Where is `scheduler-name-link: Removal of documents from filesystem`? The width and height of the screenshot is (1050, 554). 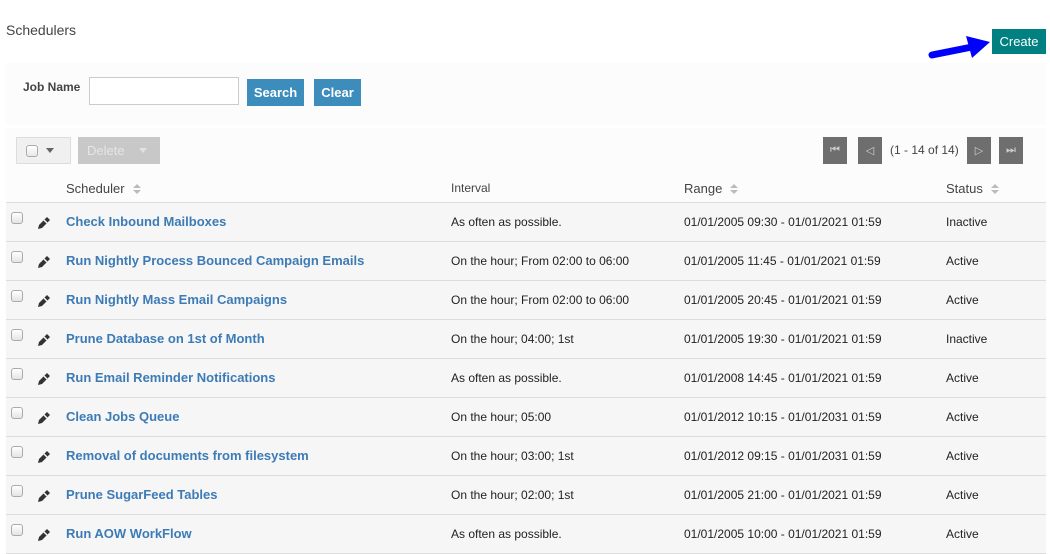 scheduler-name-link: Removal of documents from filesystem is located at coordinates (187, 455).